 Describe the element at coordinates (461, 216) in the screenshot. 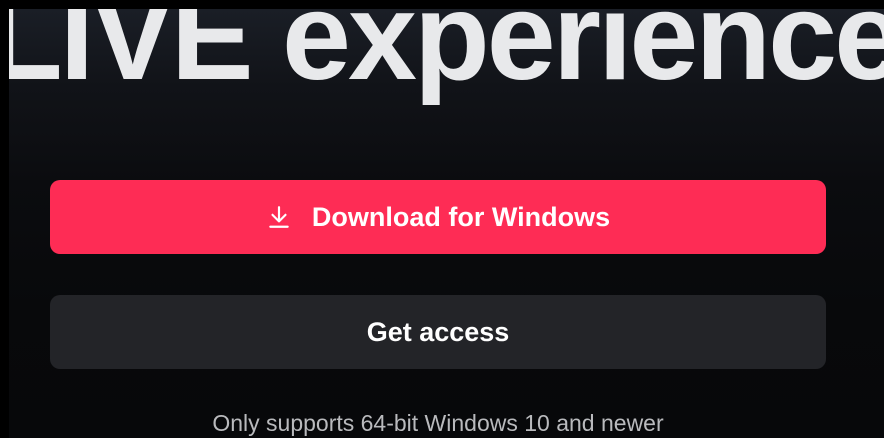

I see `download-button-label: Download for Windows` at that location.